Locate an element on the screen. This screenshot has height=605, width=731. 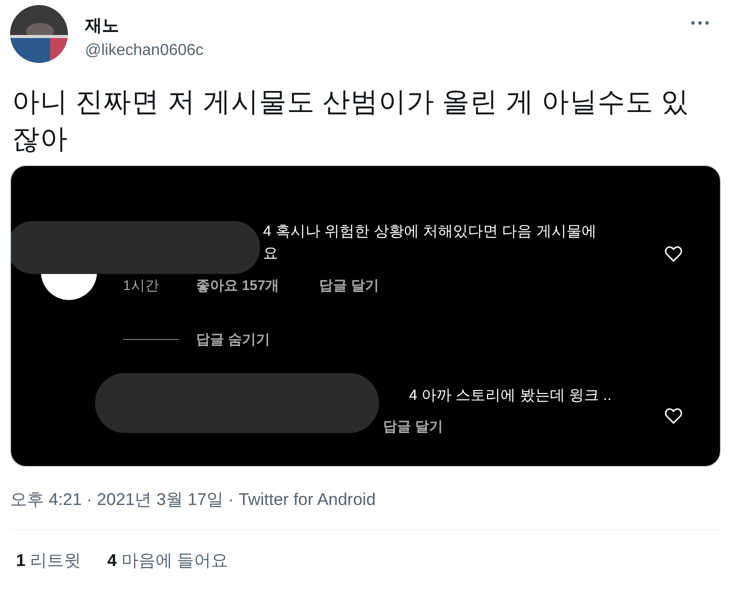
stat-link: 1 리트윗 is located at coordinates (49, 561).